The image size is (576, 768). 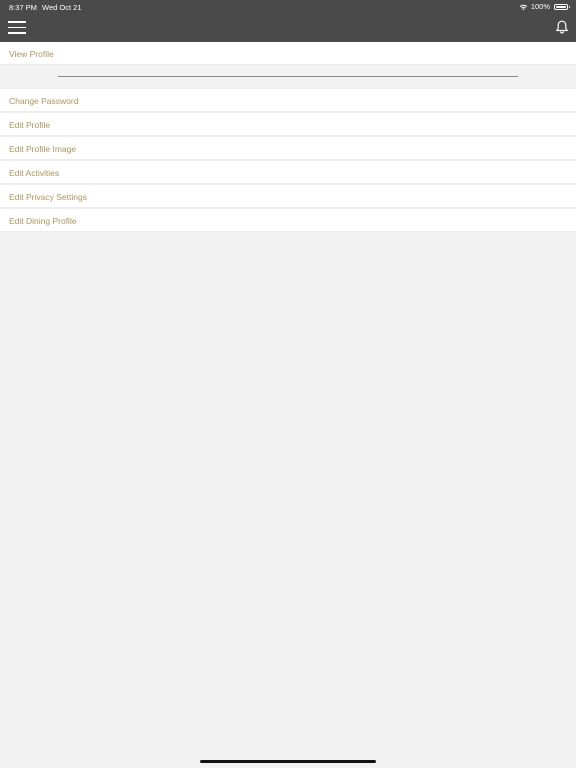 I want to click on edit-profile-image-link: Edit Profile Image, so click(x=42, y=149).